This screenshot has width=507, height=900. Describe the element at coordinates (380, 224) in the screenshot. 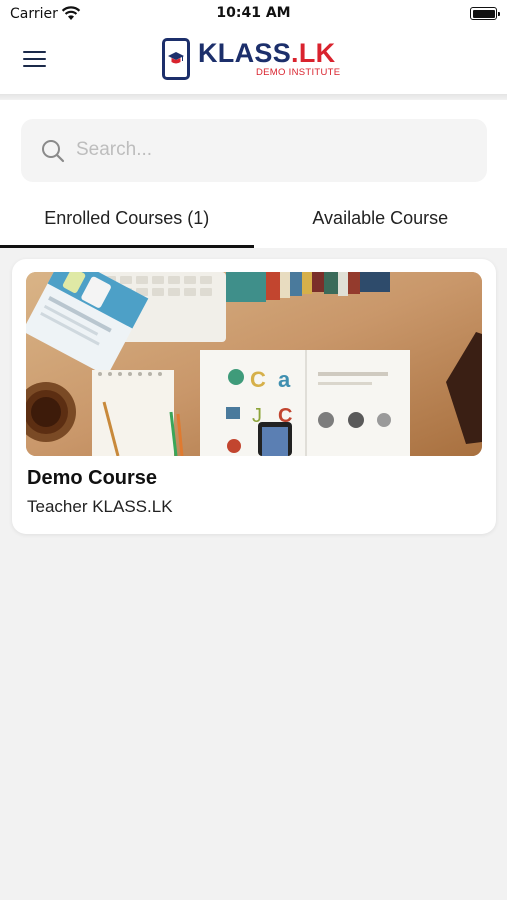

I see `tab-available-course: Available Course` at that location.